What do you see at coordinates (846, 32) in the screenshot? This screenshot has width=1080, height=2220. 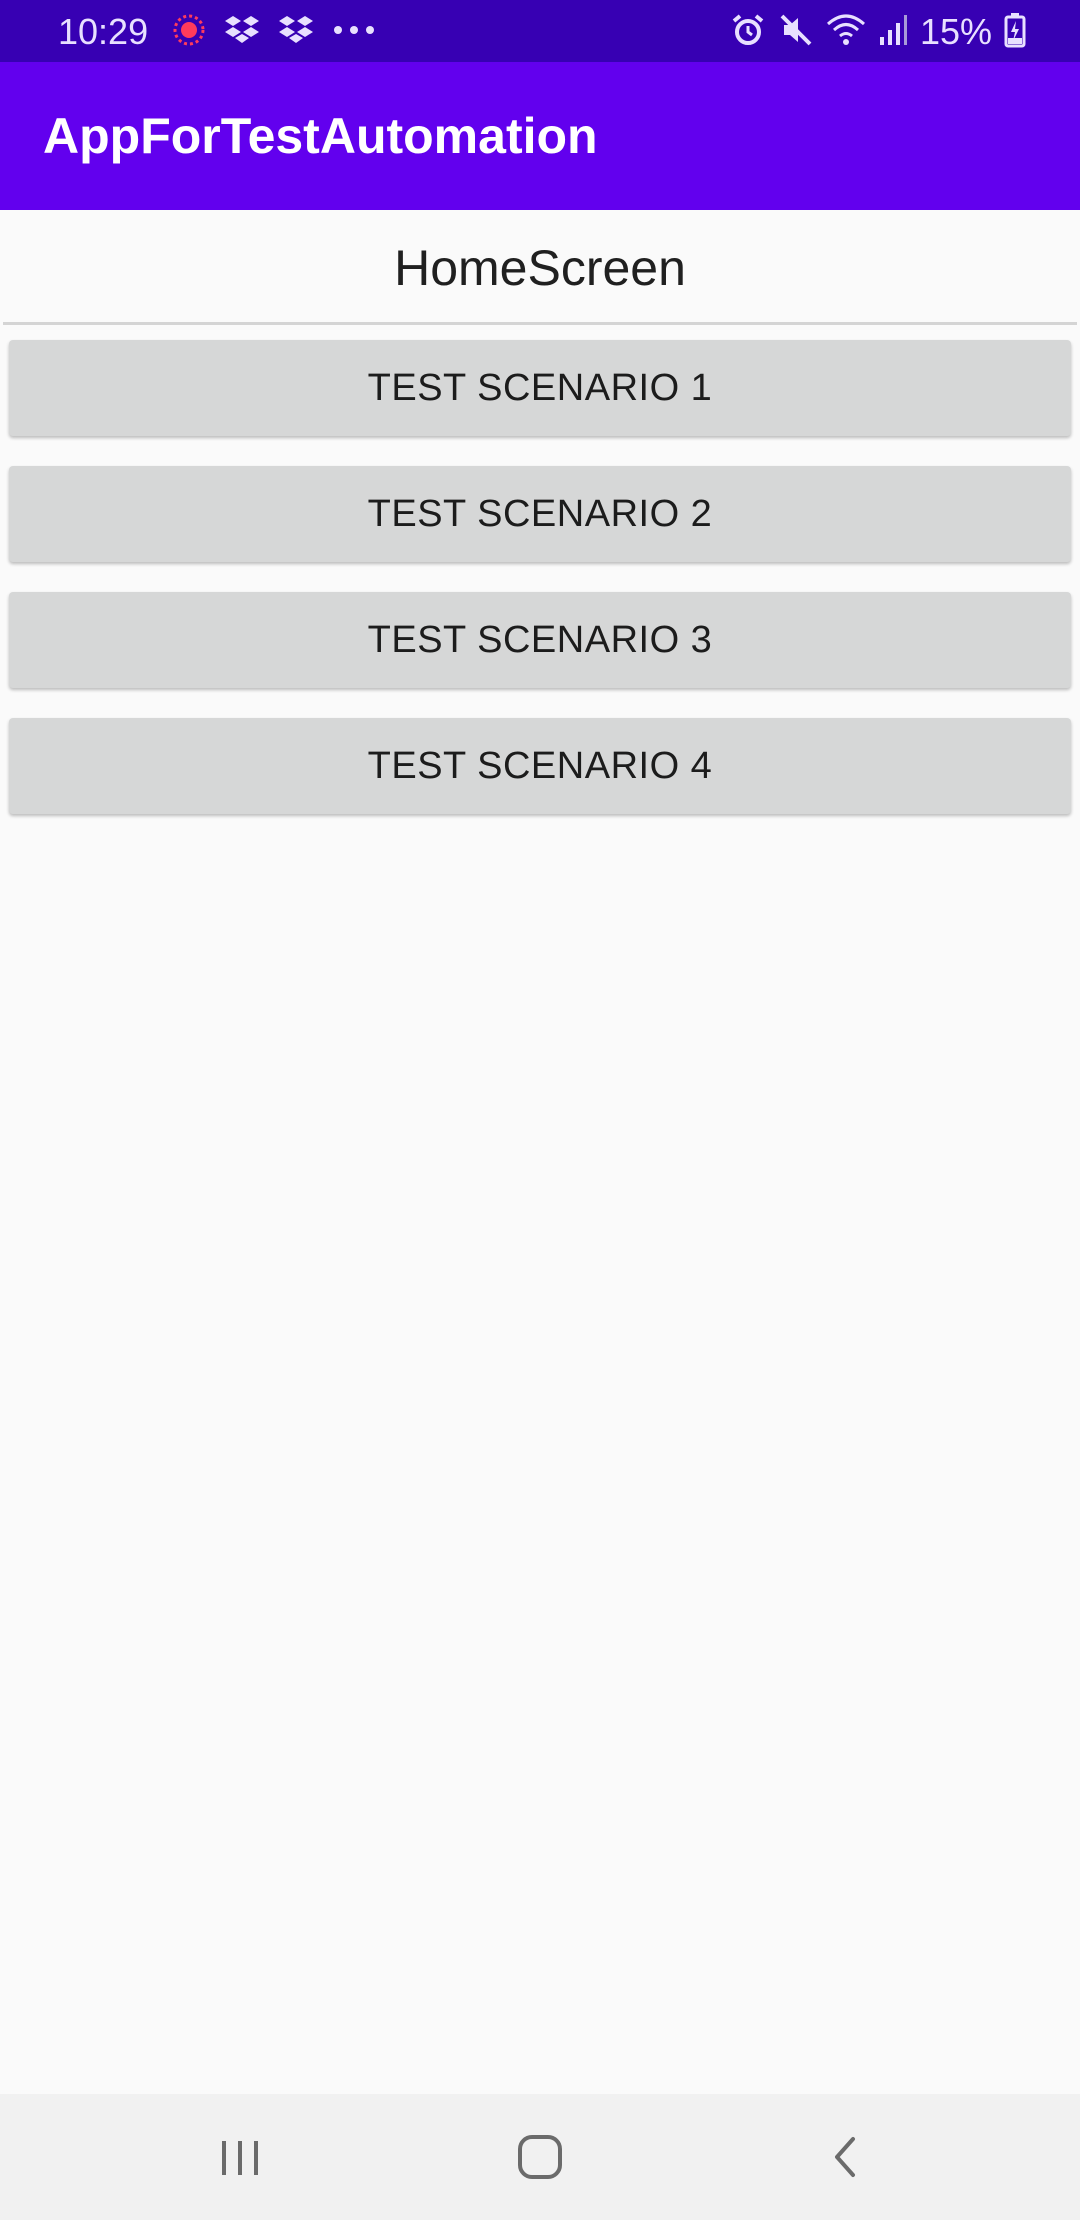 I see `wifi-icon` at bounding box center [846, 32].